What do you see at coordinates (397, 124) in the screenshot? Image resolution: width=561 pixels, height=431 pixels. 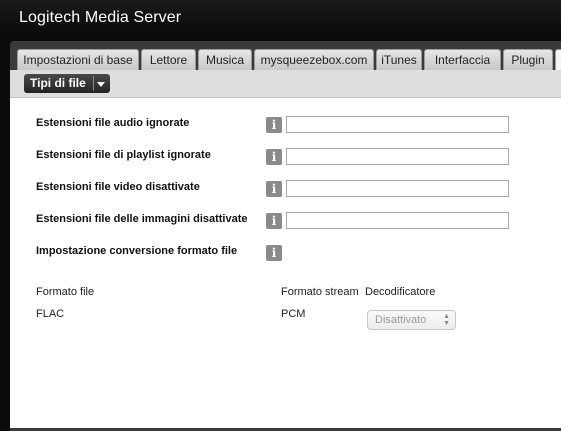 I see `audio-extensions-input` at bounding box center [397, 124].